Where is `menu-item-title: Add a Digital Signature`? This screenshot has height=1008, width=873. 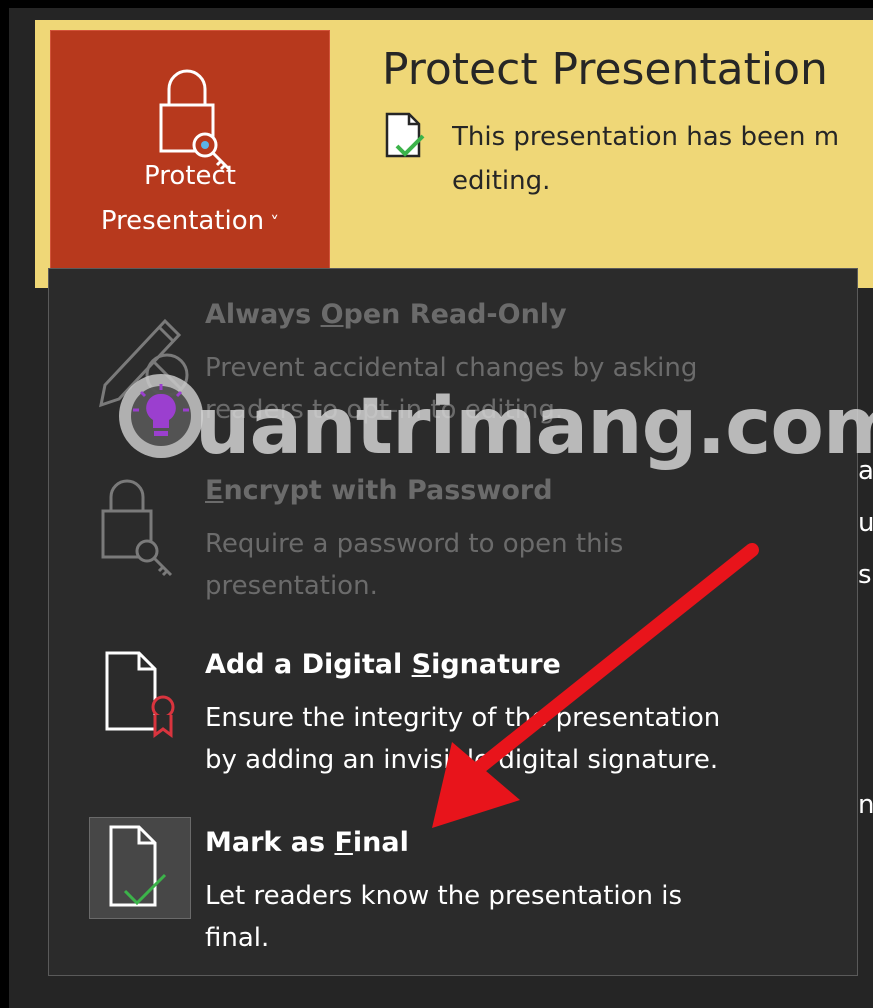 menu-item-title: Add a Digital Signature is located at coordinates (383, 664).